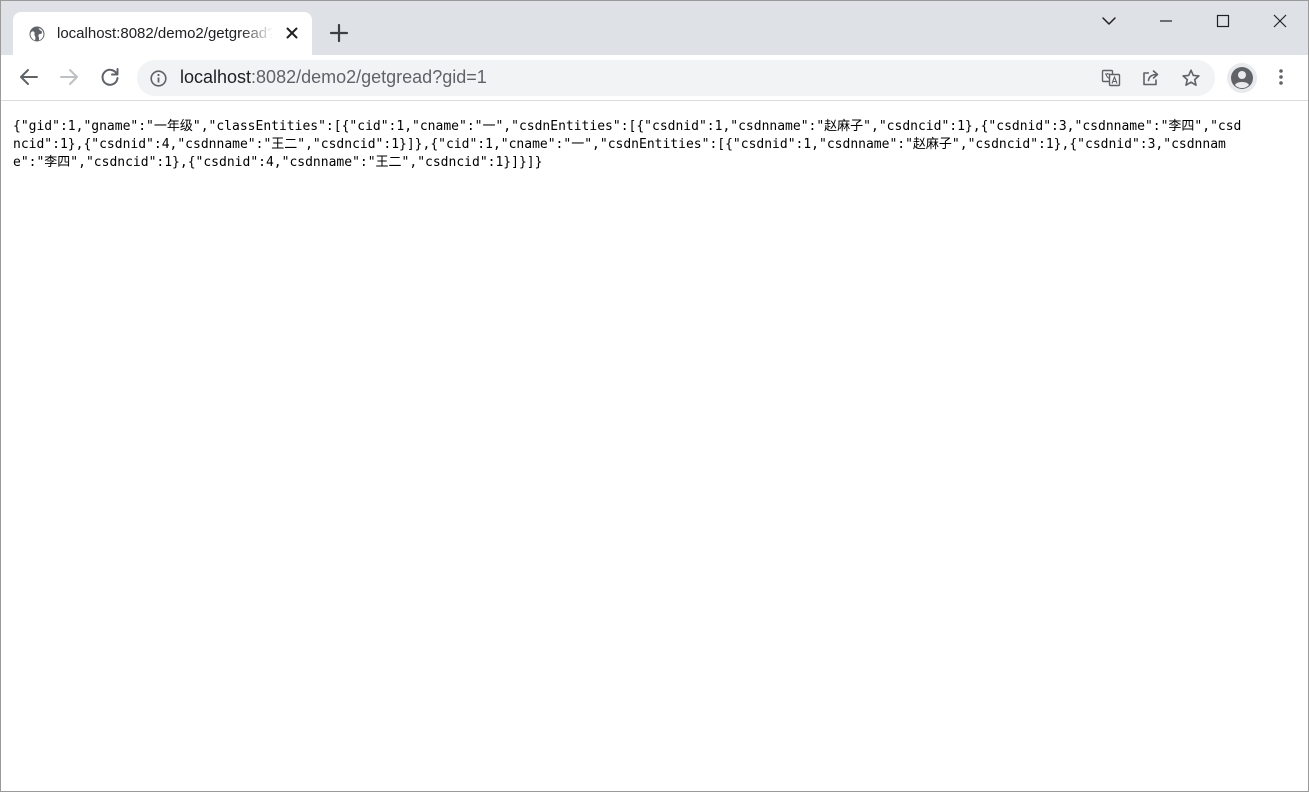 The width and height of the screenshot is (1309, 792). Describe the element at coordinates (1191, 78) in the screenshot. I see `star-icon` at that location.